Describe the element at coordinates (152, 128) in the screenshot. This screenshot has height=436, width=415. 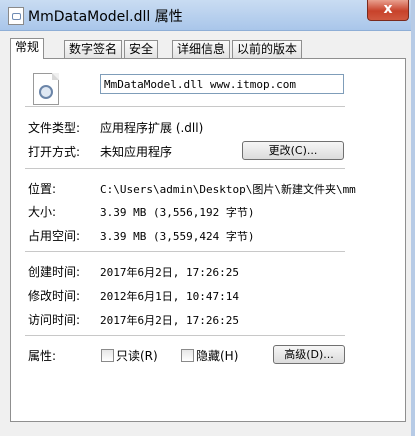
I see `file-type-value: 应用程序扩展 (.dll)` at that location.